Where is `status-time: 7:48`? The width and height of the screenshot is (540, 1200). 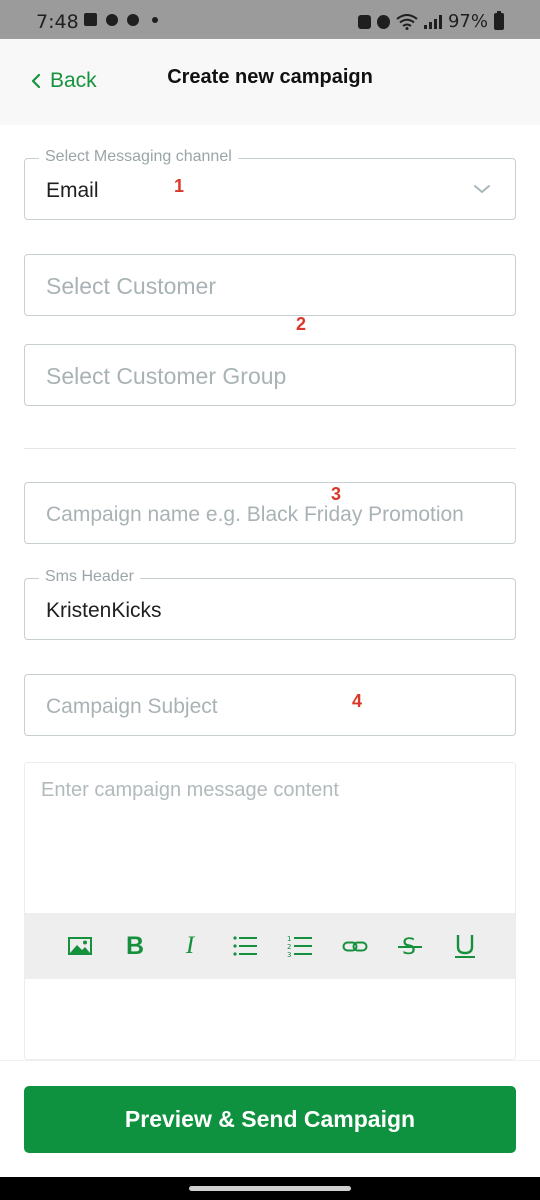
status-time: 7:48 is located at coordinates (57, 22).